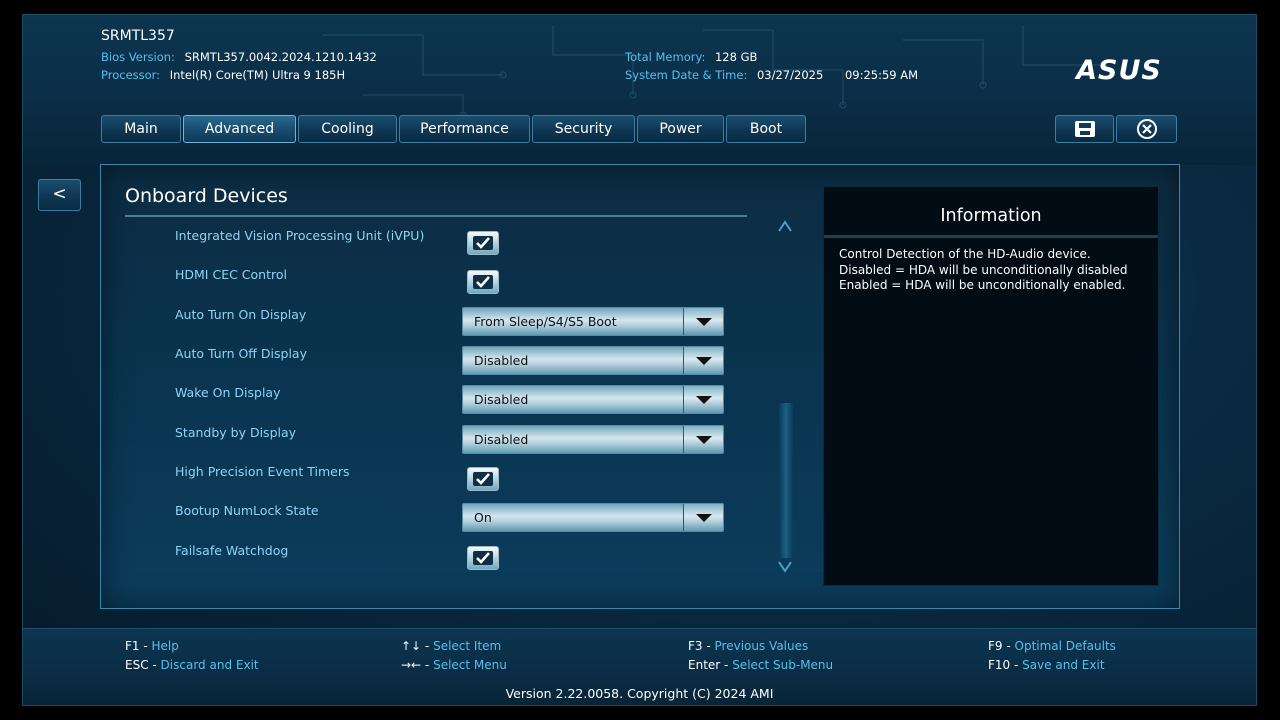 Image resolution: width=1280 pixels, height=720 pixels. I want to click on row-label-numlock: Bootup NumLock State, so click(247, 510).